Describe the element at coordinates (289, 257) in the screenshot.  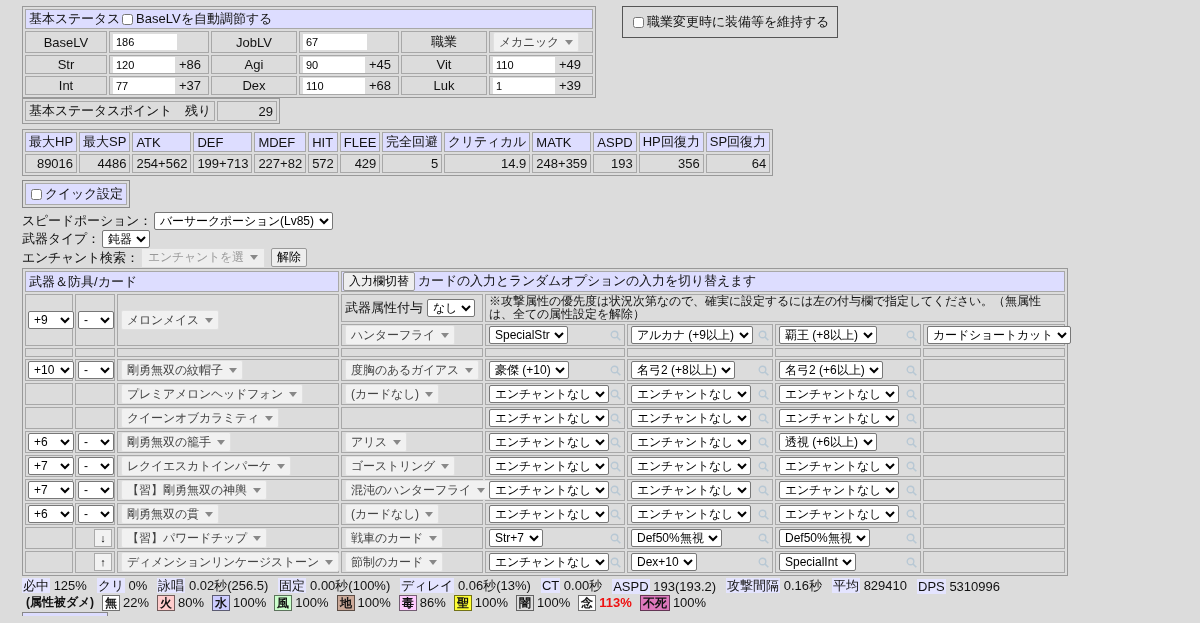
I see `clear-button: 解除` at that location.